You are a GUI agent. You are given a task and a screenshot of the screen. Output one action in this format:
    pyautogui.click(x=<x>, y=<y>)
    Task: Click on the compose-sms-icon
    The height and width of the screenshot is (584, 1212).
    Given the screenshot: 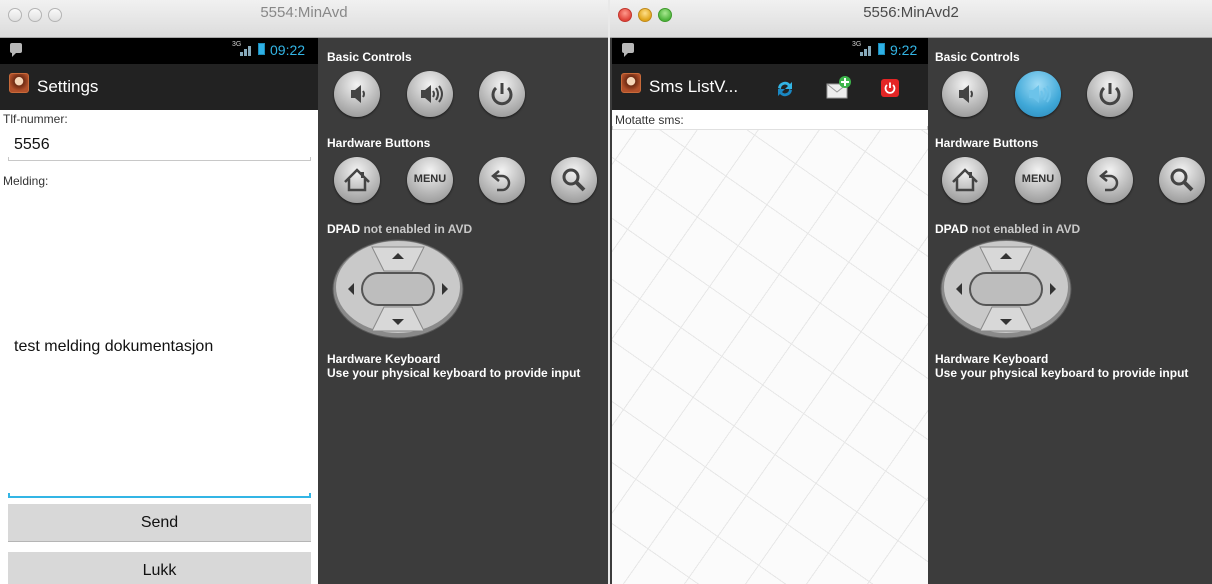 What is the action you would take?
    pyautogui.click(x=839, y=88)
    